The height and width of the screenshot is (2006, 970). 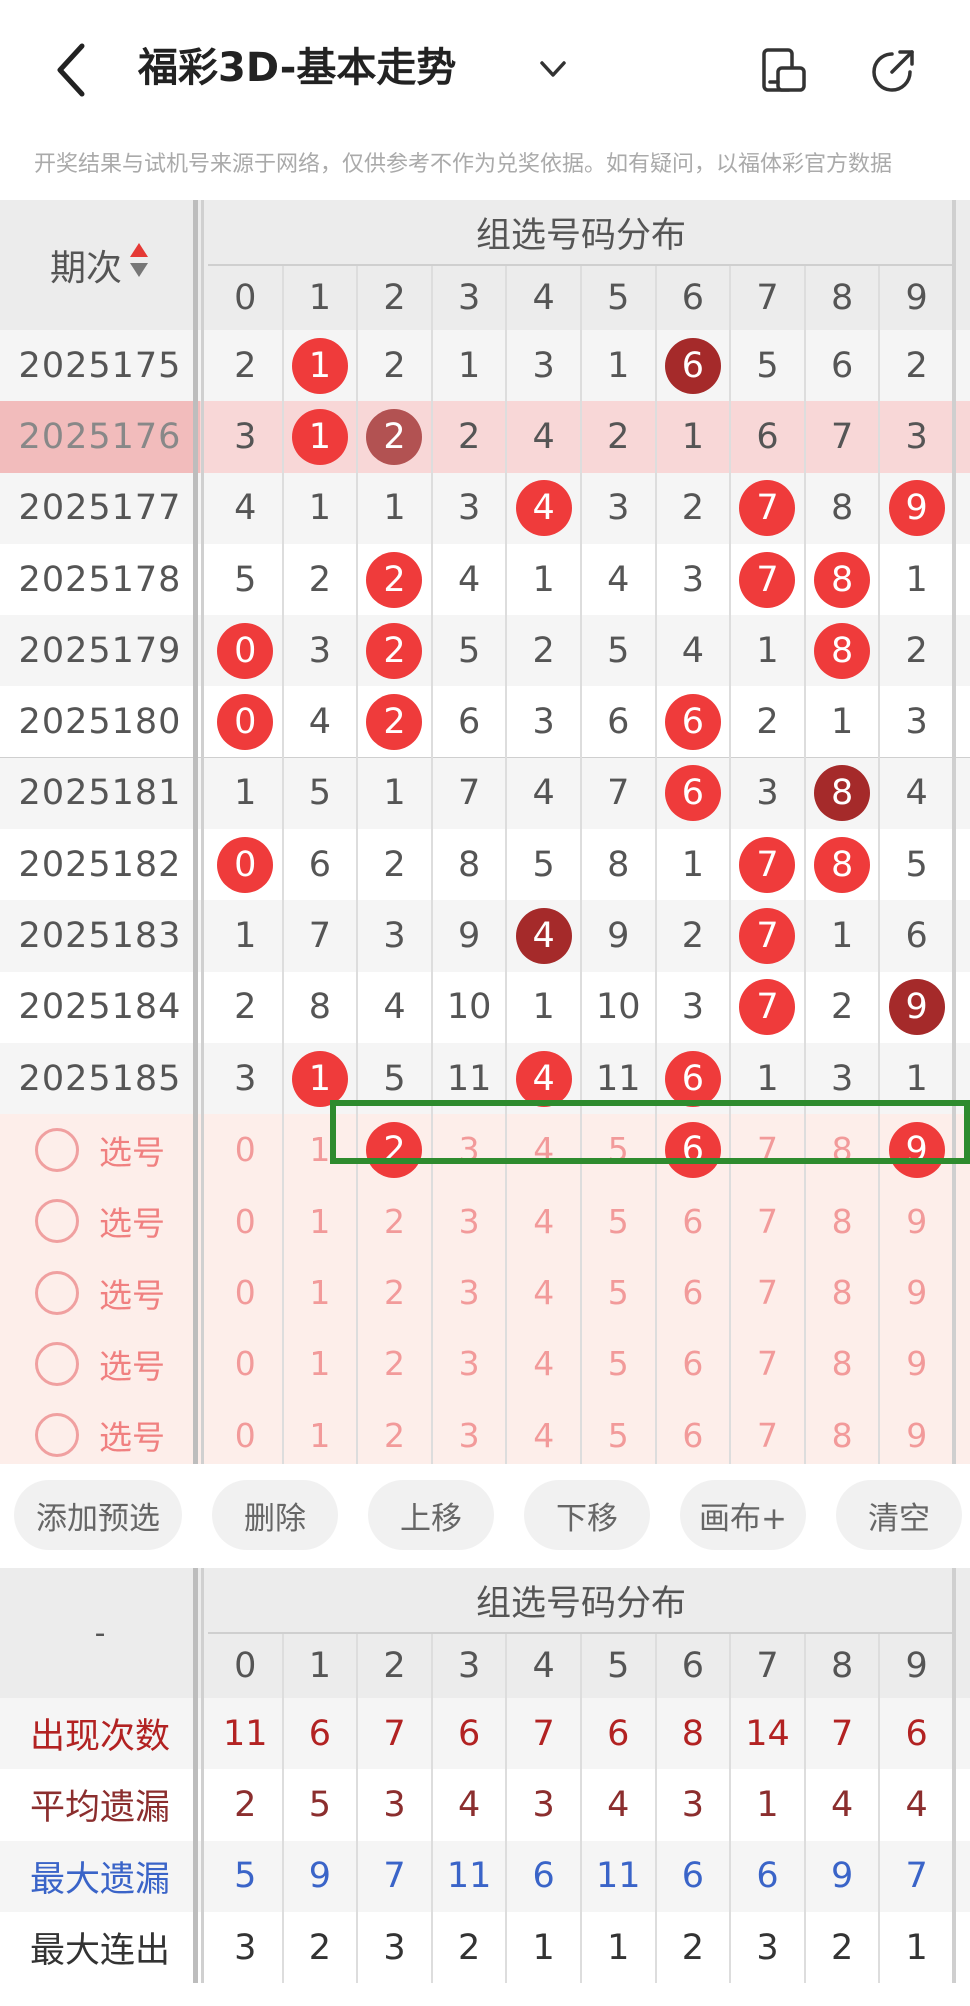 What do you see at coordinates (394, 436) in the screenshot?
I see `number-ball: 2` at bounding box center [394, 436].